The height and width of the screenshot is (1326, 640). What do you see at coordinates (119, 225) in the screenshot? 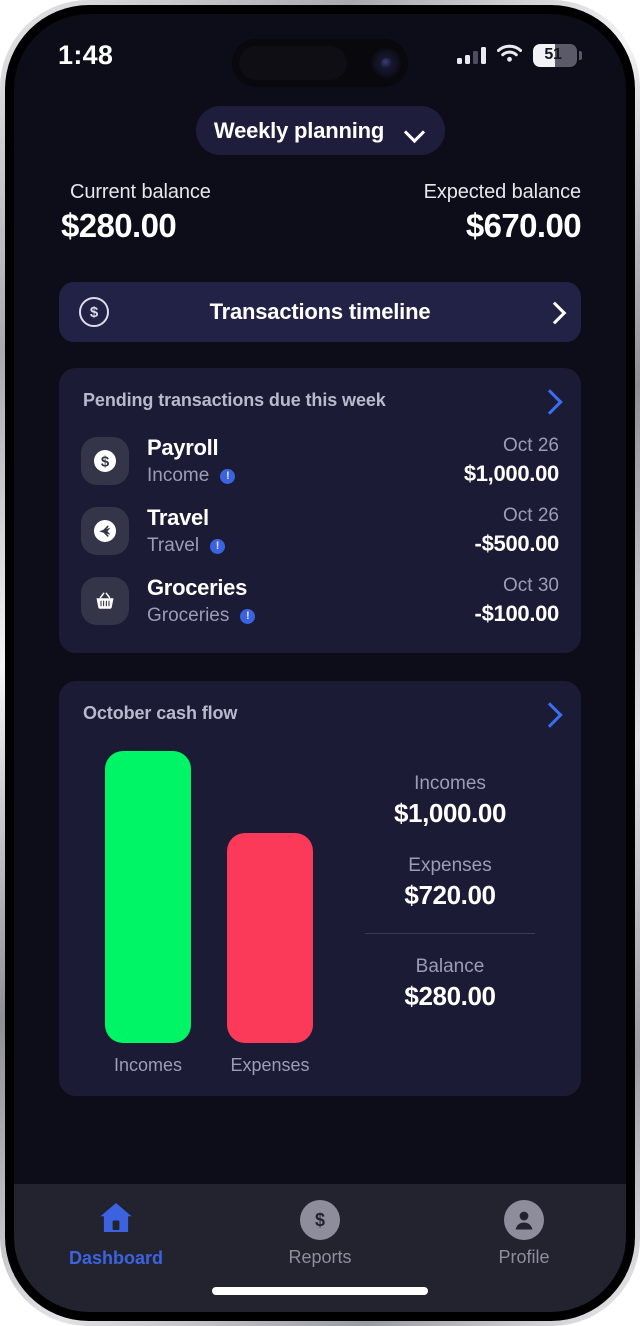
I see `current-balance-amount: $280.00` at bounding box center [119, 225].